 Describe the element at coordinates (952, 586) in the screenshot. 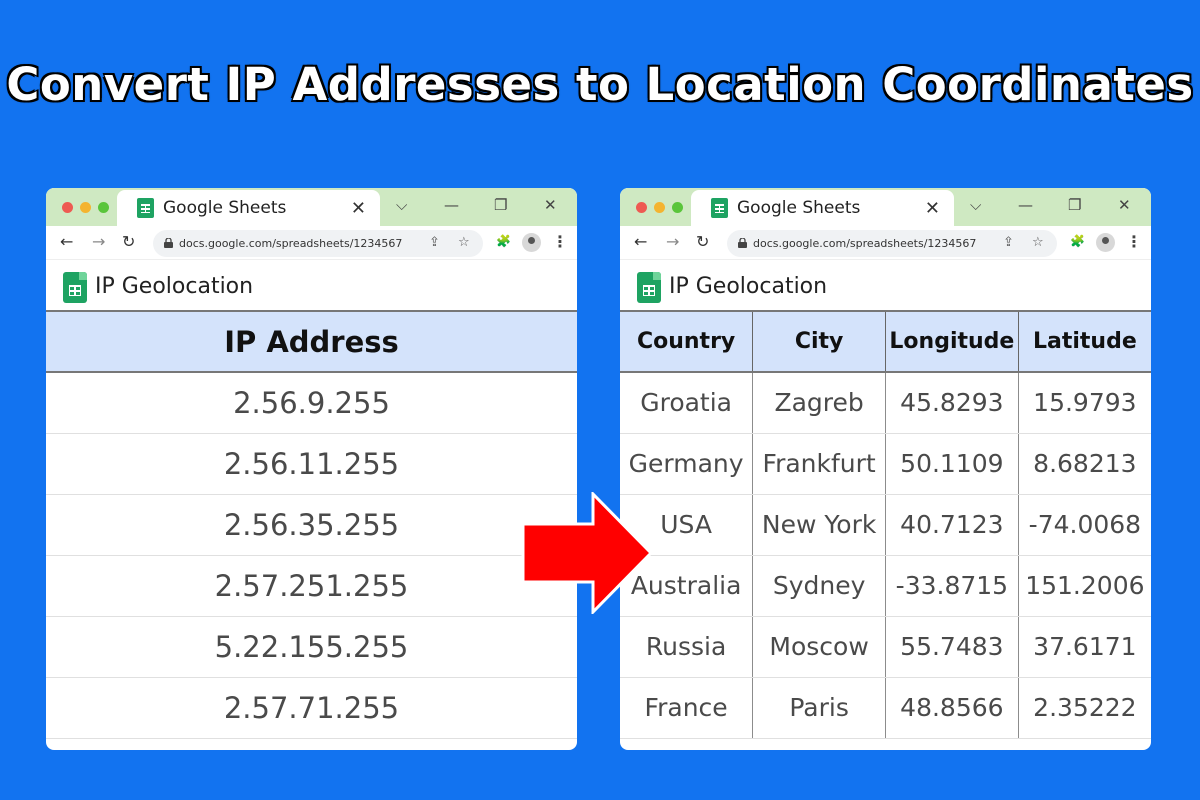

I see `table-cell: -33.8715` at that location.